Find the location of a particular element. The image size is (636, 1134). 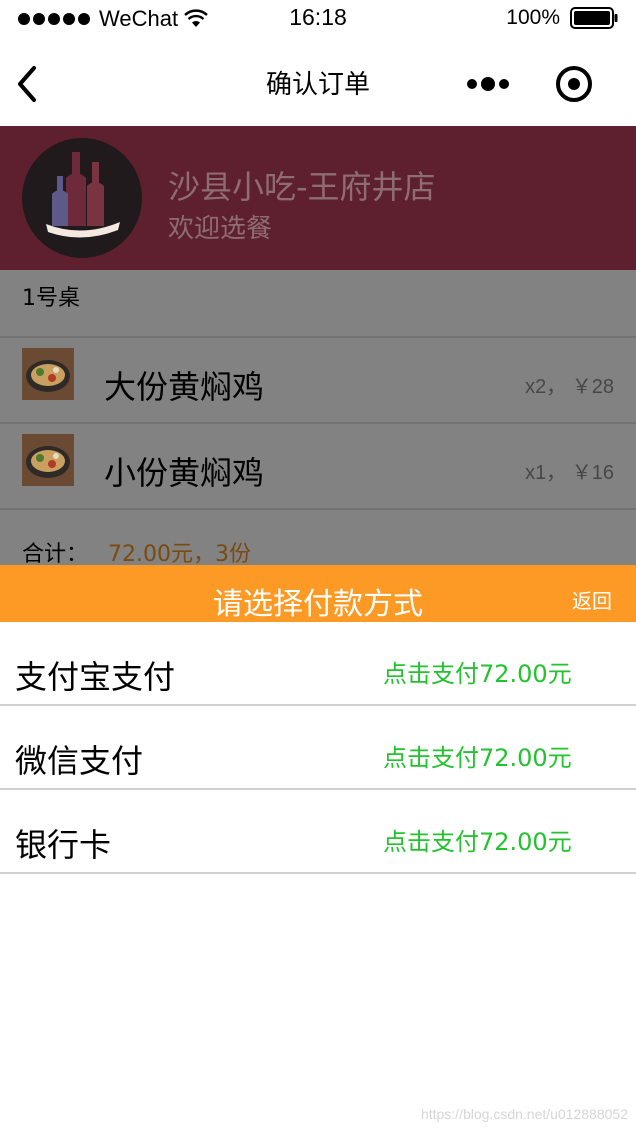

payment-sheet-header: 请选择付款方式 返回 is located at coordinates (318, 593).